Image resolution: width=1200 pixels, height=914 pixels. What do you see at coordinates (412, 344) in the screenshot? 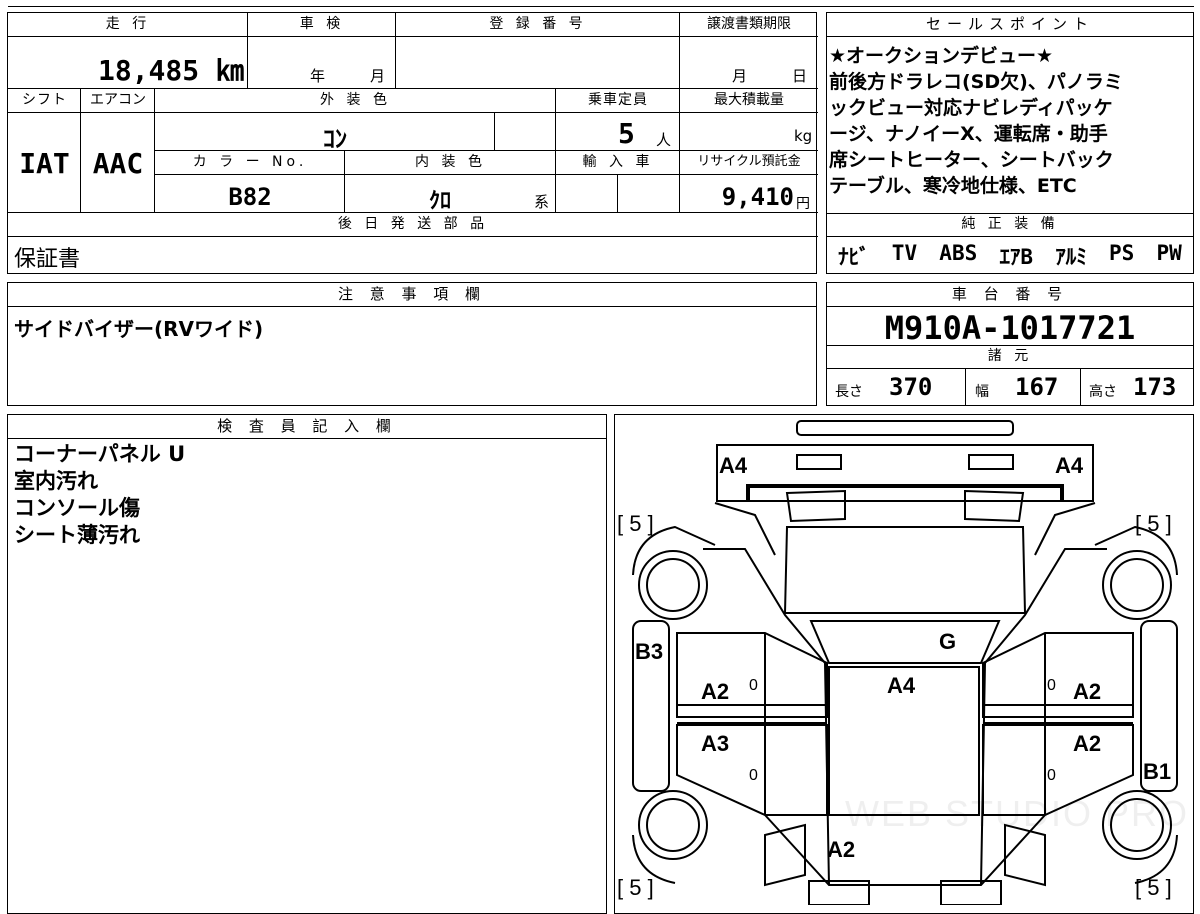
I see `notes-box: 注 意 事 項 欄 サイドバイザー(RVワイド)` at bounding box center [412, 344].